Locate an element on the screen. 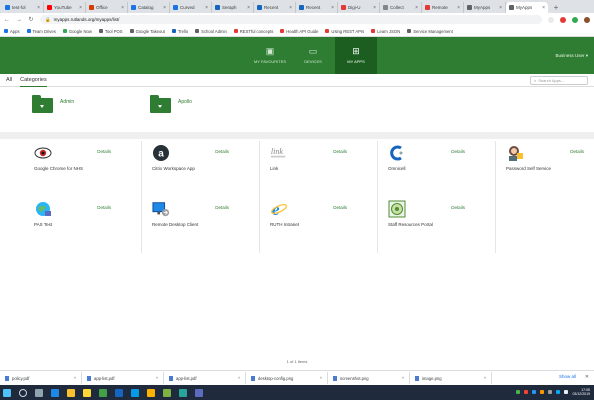 This screenshot has height=400, width=594. clock: 17:05 03/12/2019 is located at coordinates (581, 392).